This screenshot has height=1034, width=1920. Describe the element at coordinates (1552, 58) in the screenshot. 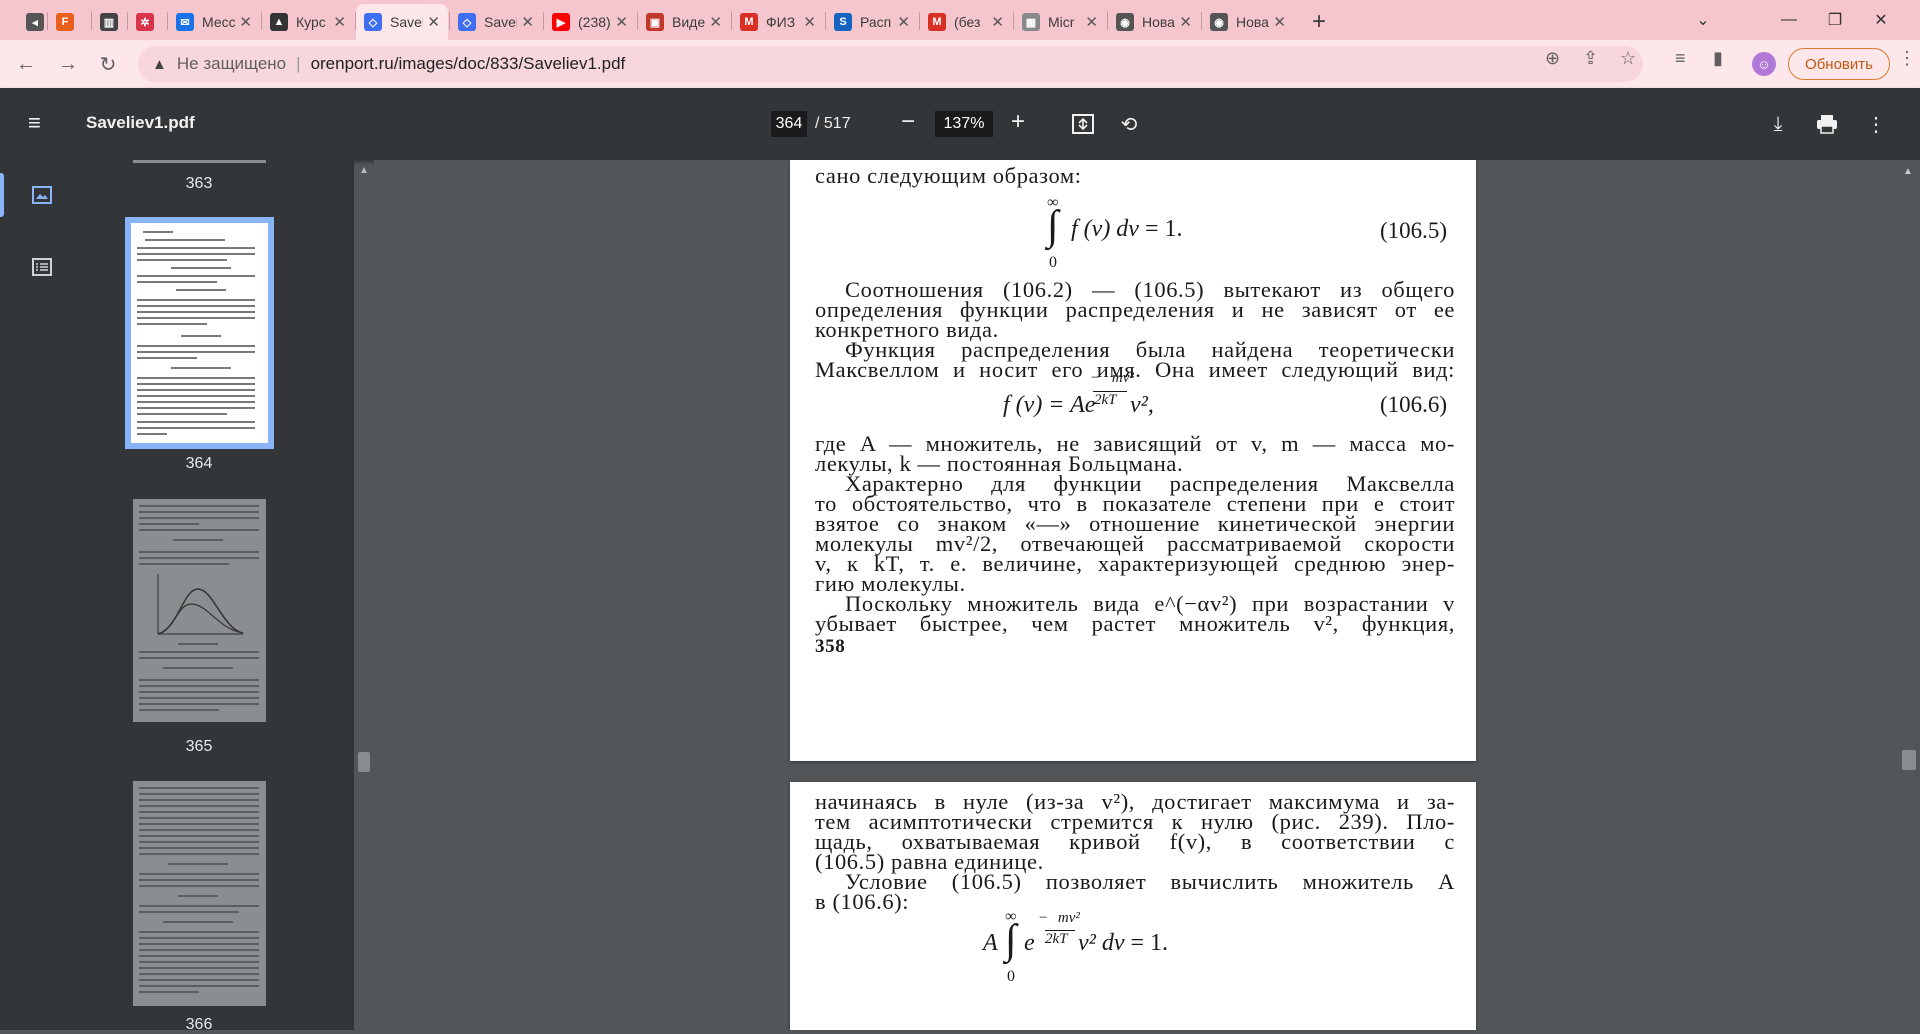

I see `zoom-icon: ⊕` at that location.